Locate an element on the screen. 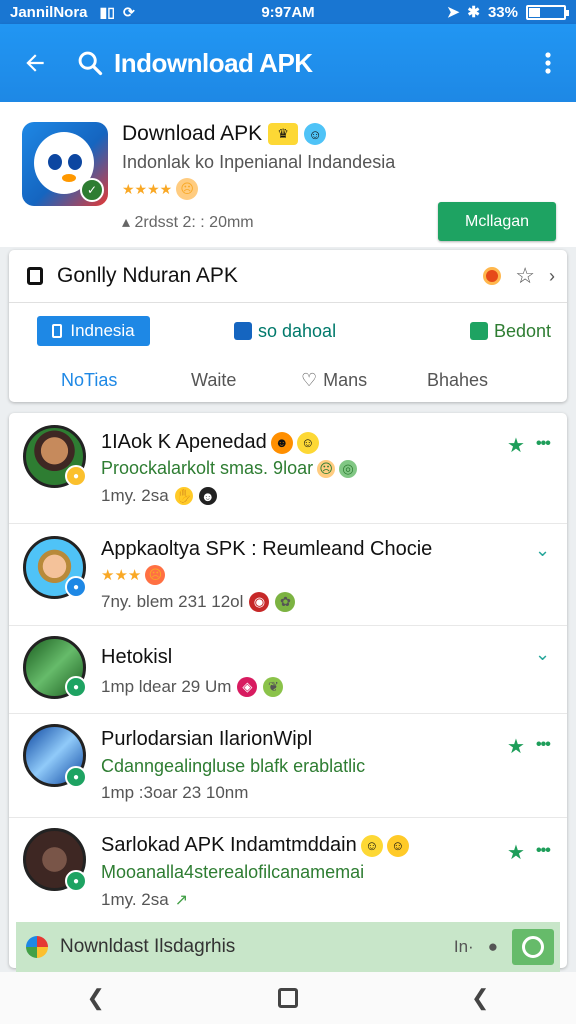  person-emoji-icon: ☺ is located at coordinates (315, 134).